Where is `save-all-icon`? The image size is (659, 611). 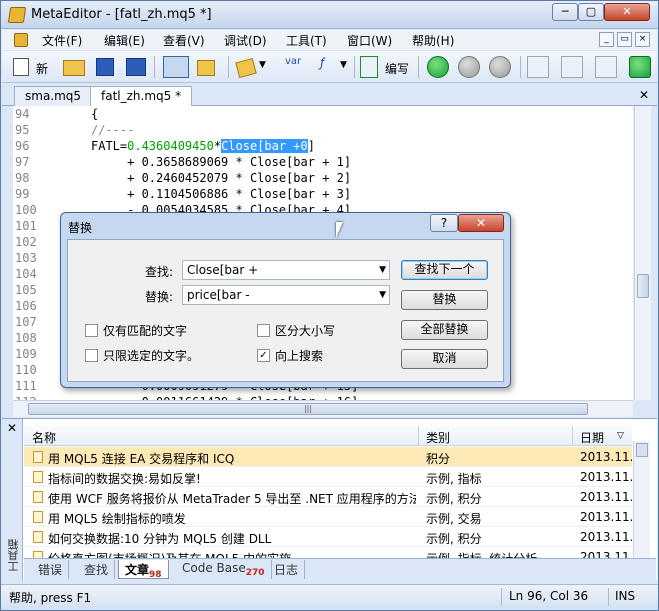 save-all-icon is located at coordinates (136, 67).